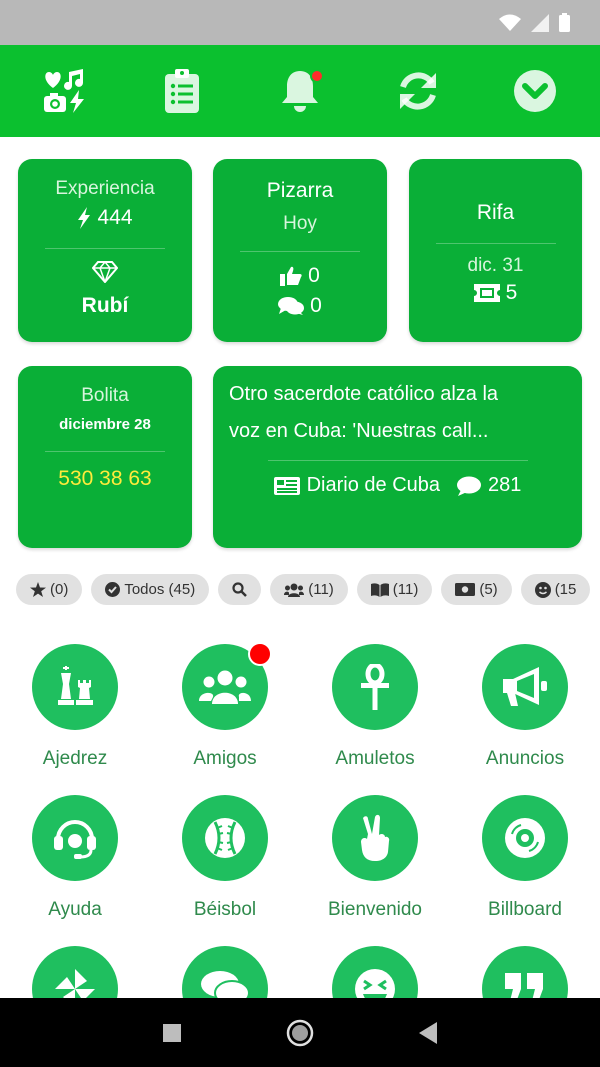 Image resolution: width=600 pixels, height=1067 pixels. What do you see at coordinates (113, 589) in the screenshot?
I see `check-circle-icon` at bounding box center [113, 589].